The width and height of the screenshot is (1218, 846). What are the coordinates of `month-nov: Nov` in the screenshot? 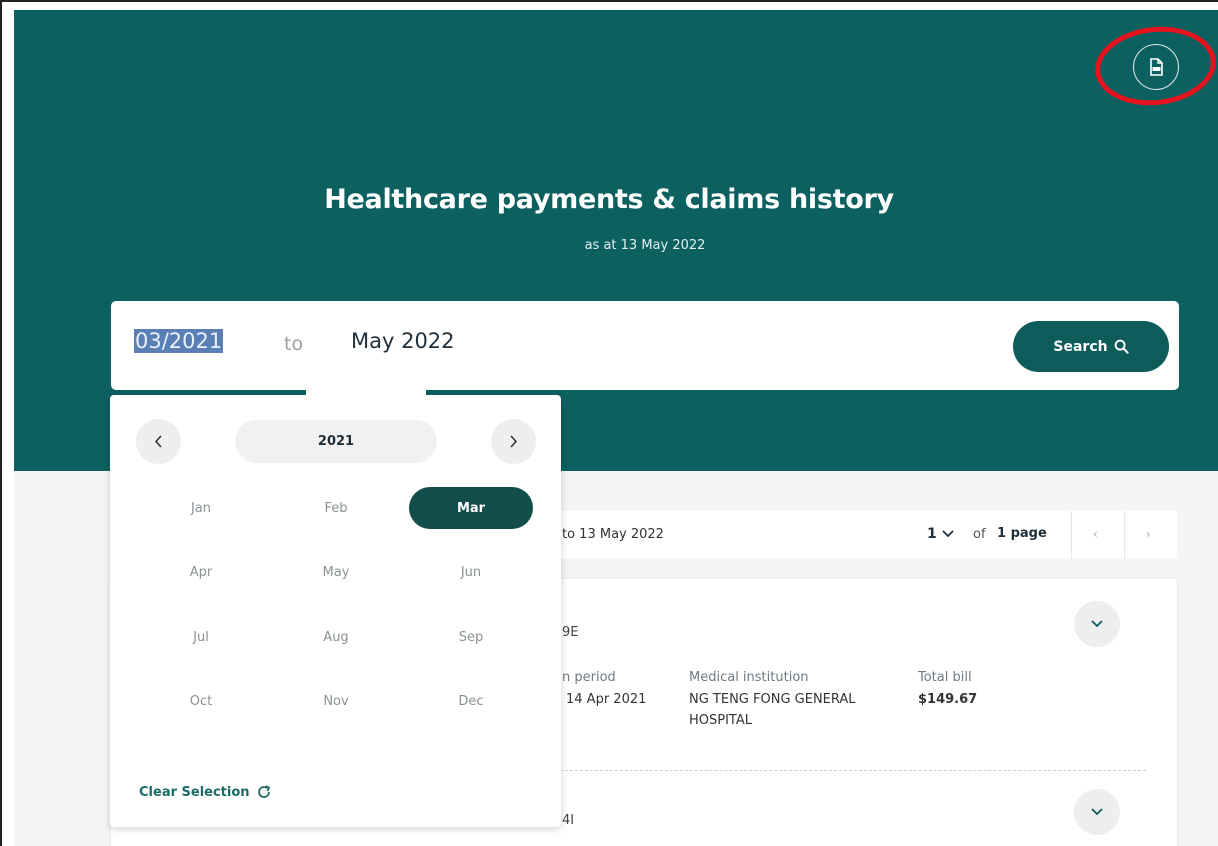 It's located at (336, 701).